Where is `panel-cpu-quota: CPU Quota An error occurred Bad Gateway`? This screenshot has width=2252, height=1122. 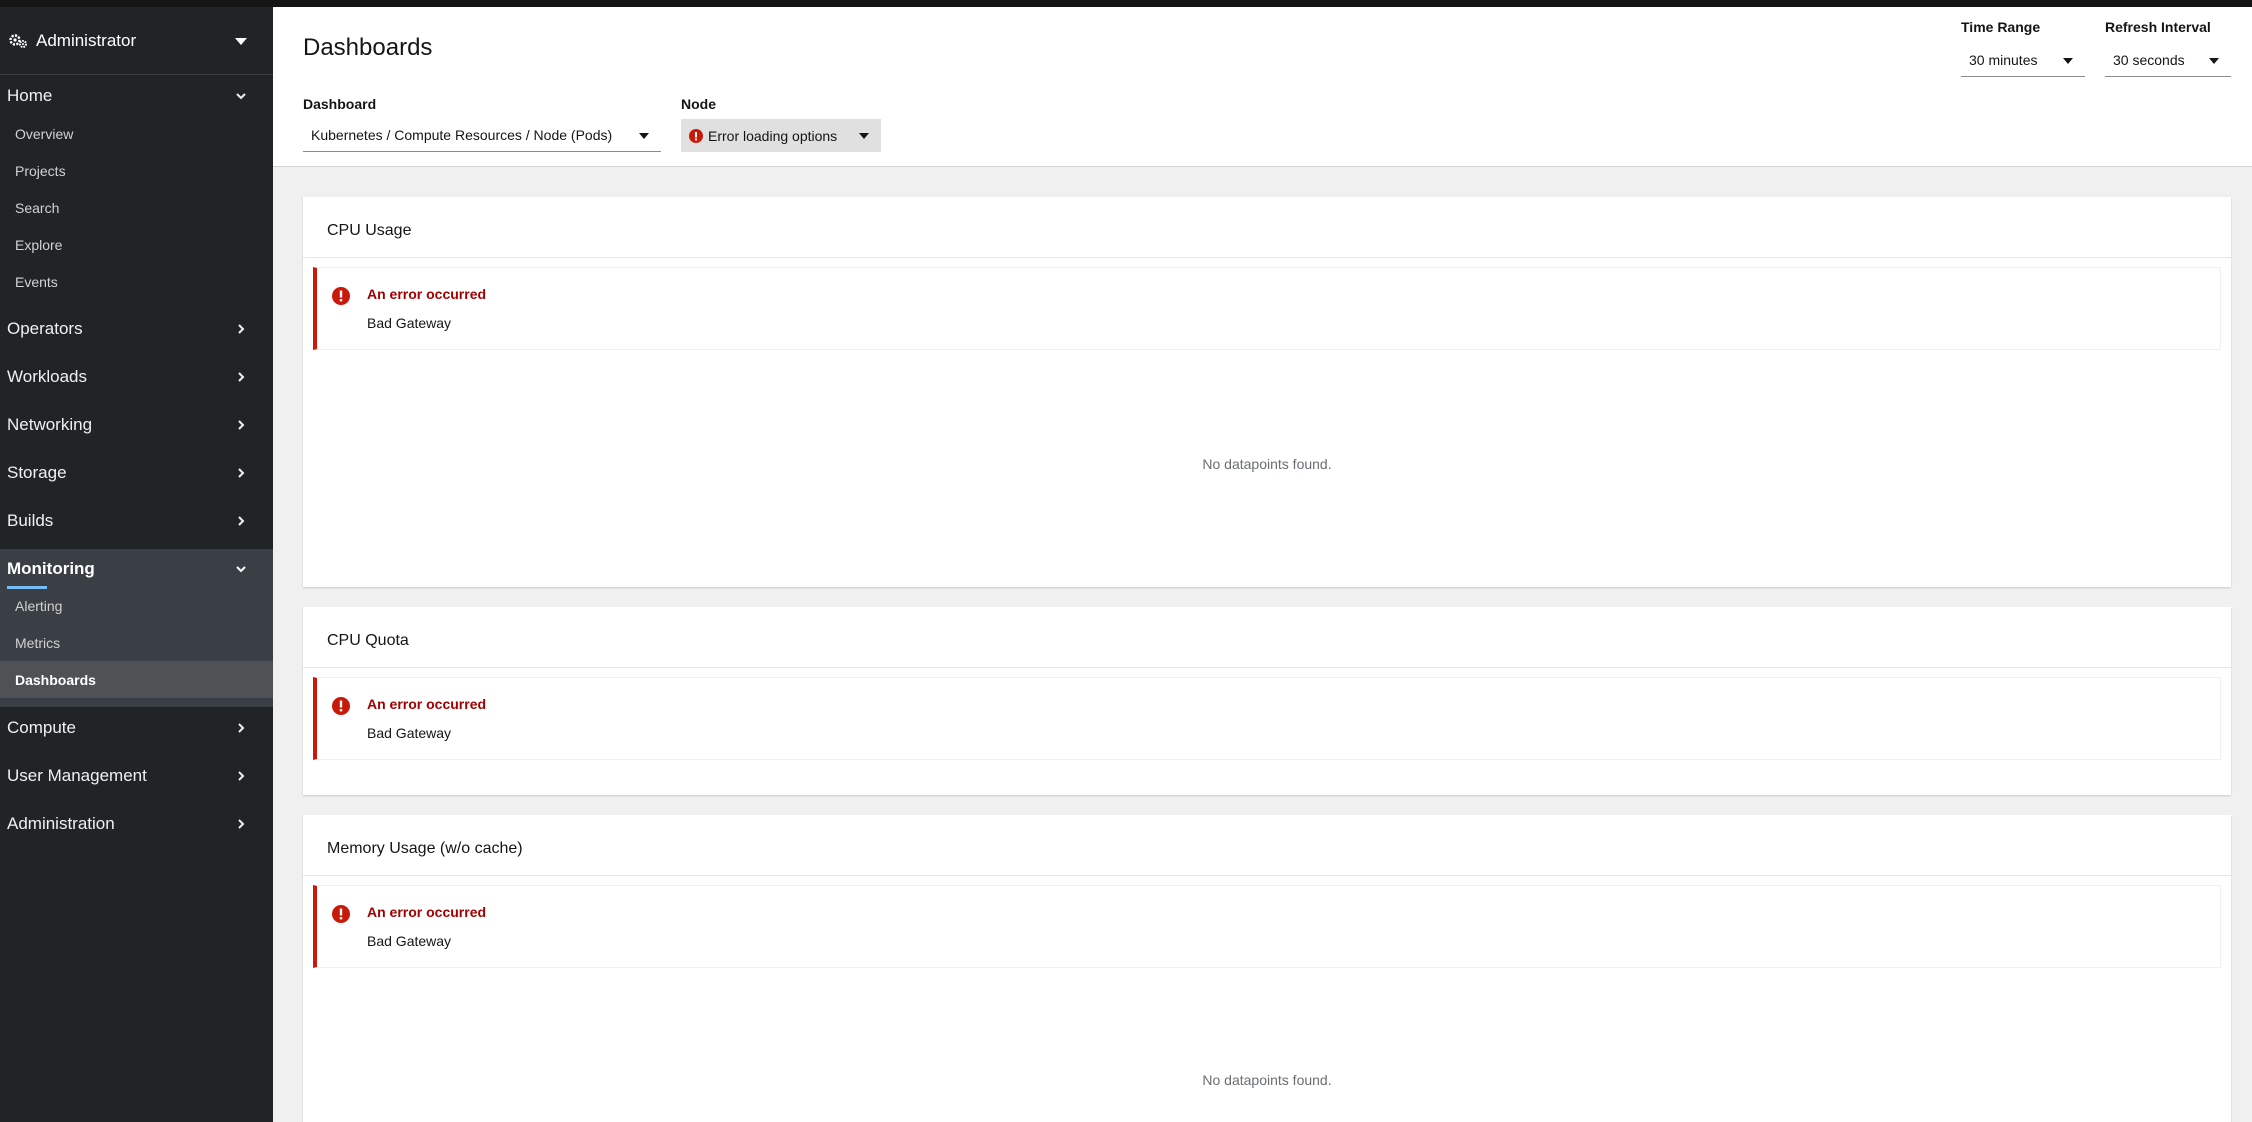
panel-cpu-quota: CPU Quota An error occurred Bad Gateway is located at coordinates (1267, 701).